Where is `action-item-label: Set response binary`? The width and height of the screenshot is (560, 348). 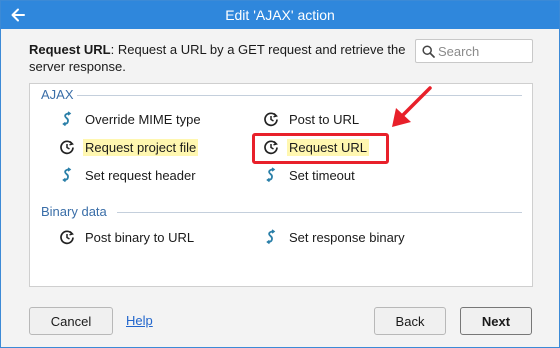 action-item-label: Set response binary is located at coordinates (347, 237).